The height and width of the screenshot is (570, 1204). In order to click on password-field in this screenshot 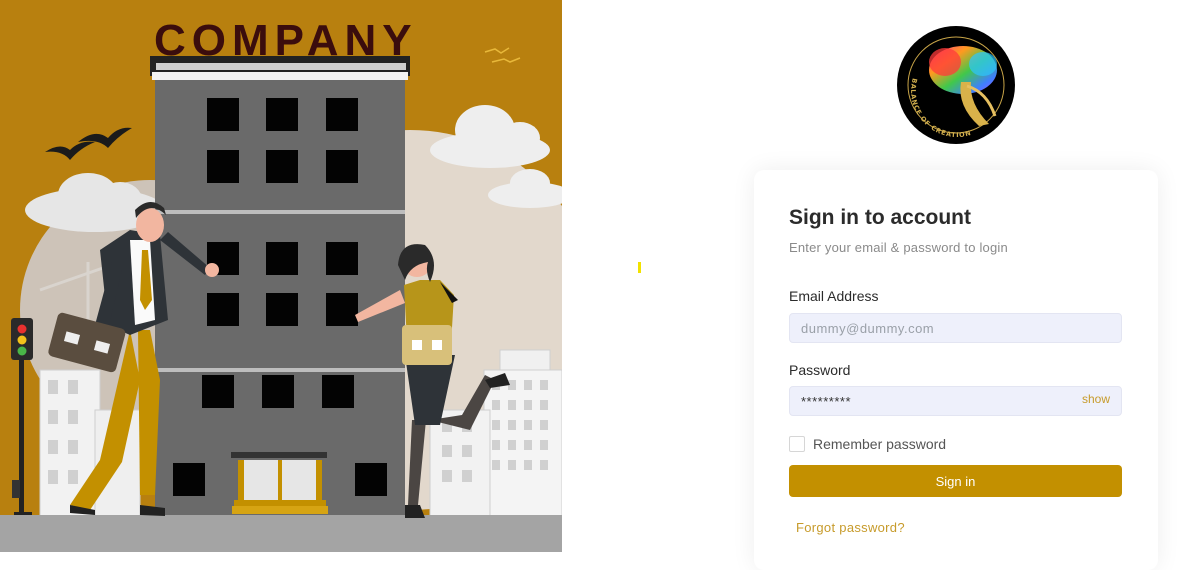, I will do `click(955, 401)`.